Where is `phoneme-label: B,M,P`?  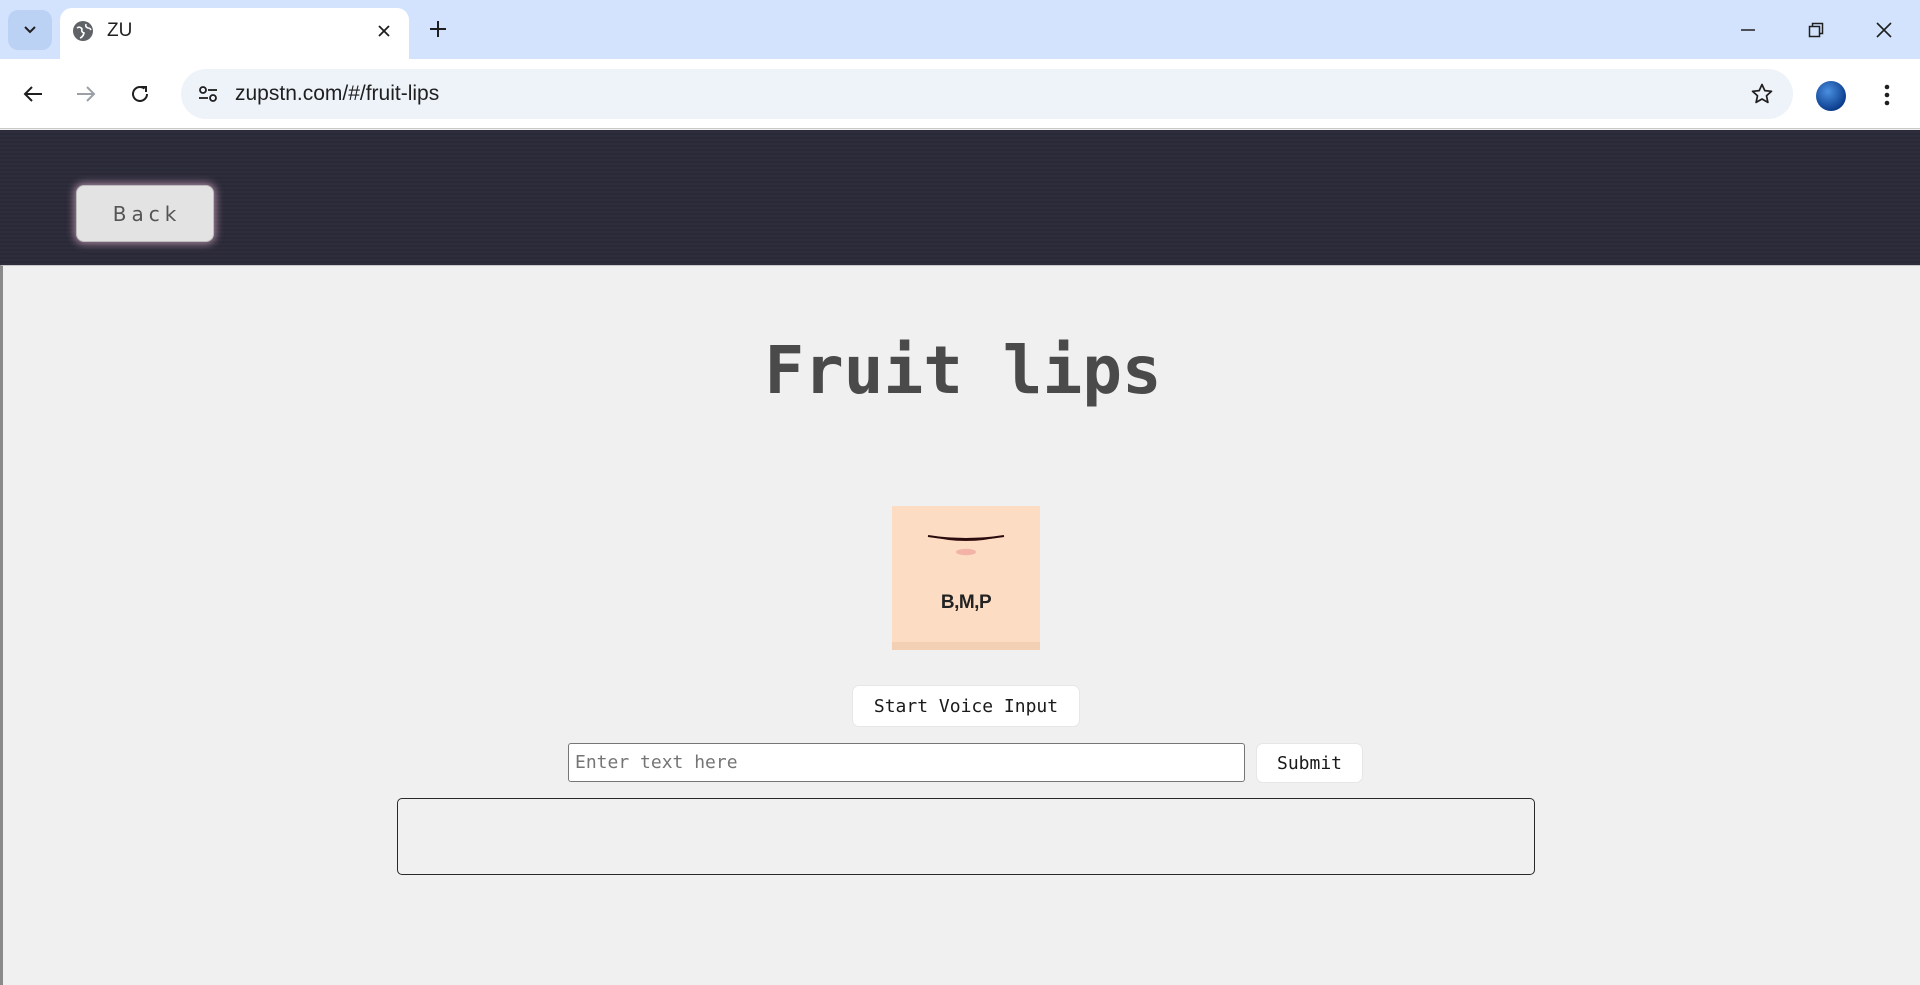 phoneme-label: B,M,P is located at coordinates (966, 602).